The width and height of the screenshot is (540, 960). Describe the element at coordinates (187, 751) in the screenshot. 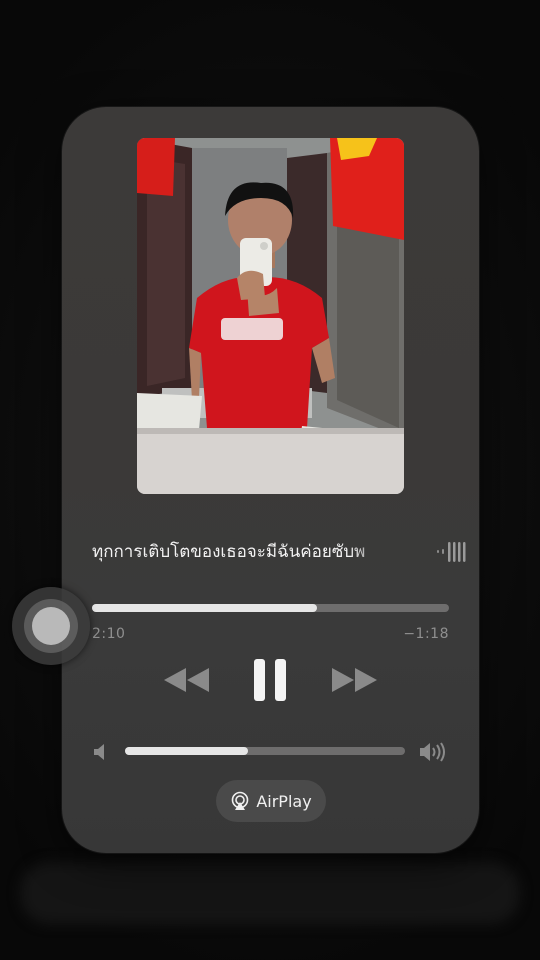

I see `volume-fill` at that location.